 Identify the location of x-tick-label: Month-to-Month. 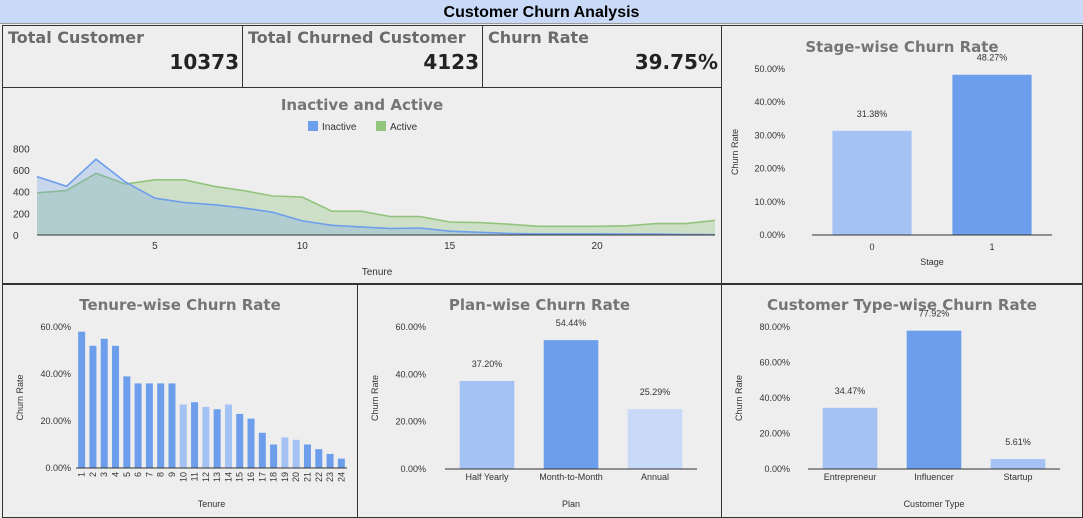
(571, 477).